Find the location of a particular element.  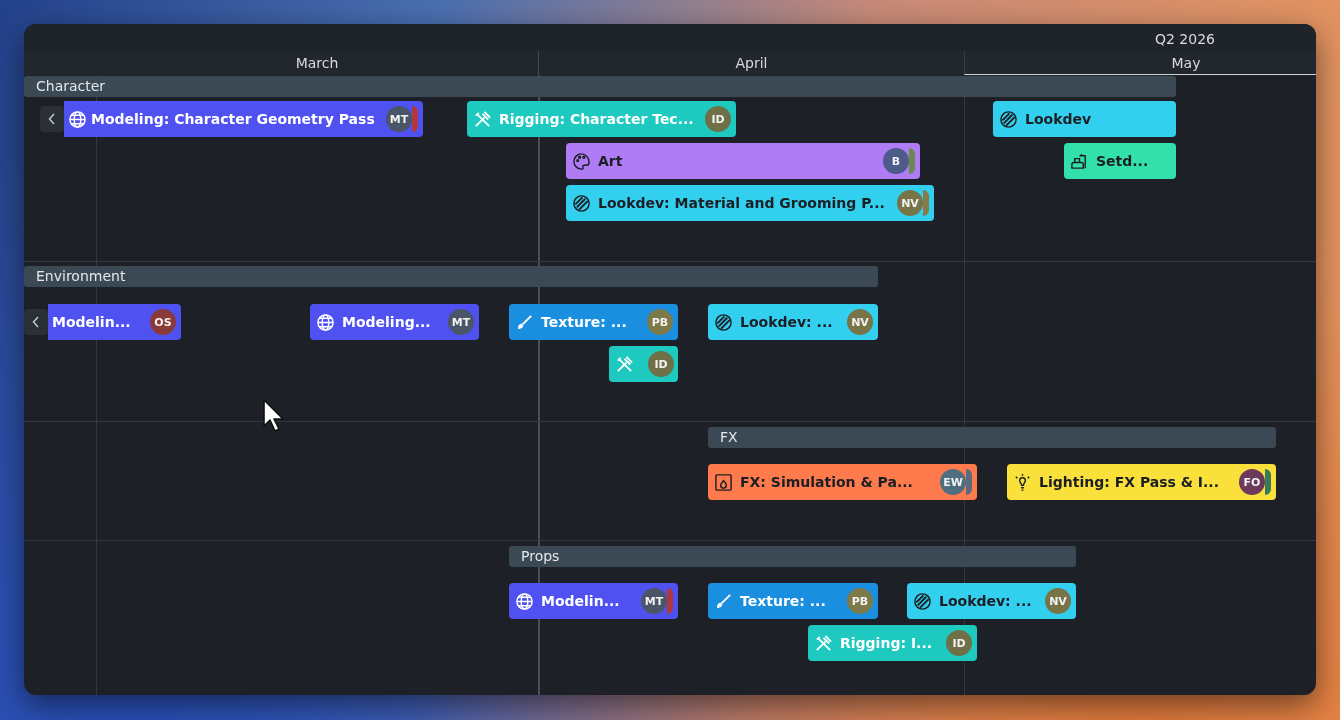

lightbulb-icon is located at coordinates (1022, 482).